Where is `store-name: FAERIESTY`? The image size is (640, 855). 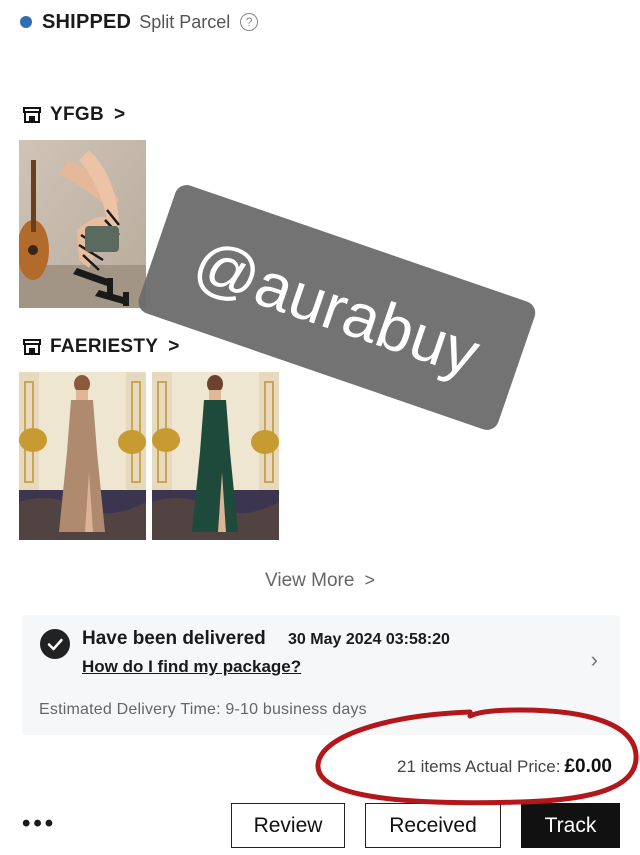
store-name: FAERIESTY is located at coordinates (104, 346).